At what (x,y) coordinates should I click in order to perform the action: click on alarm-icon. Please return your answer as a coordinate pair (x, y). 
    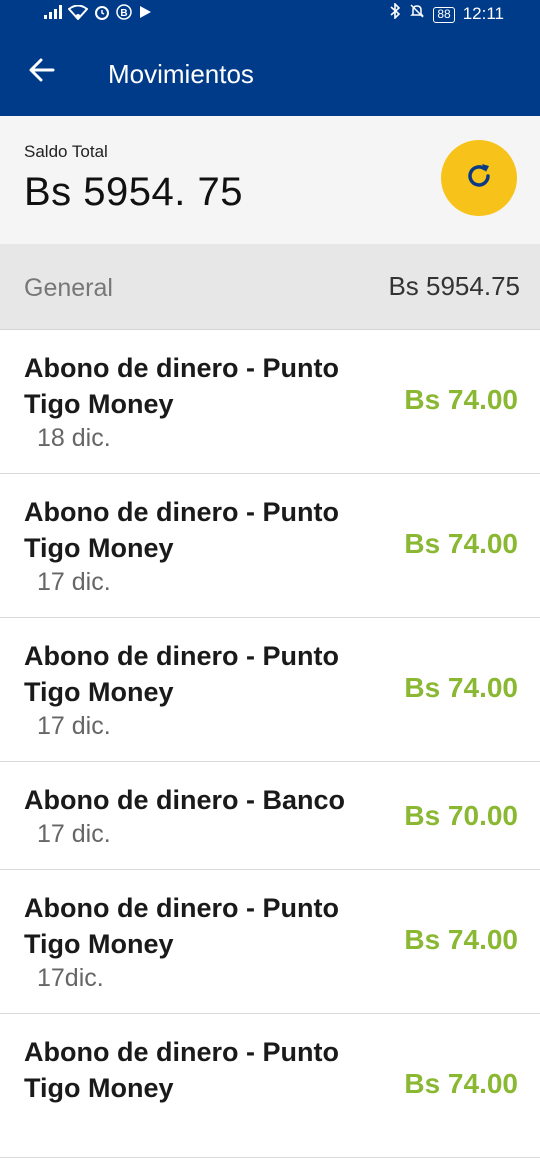
    Looking at the image, I should click on (102, 15).